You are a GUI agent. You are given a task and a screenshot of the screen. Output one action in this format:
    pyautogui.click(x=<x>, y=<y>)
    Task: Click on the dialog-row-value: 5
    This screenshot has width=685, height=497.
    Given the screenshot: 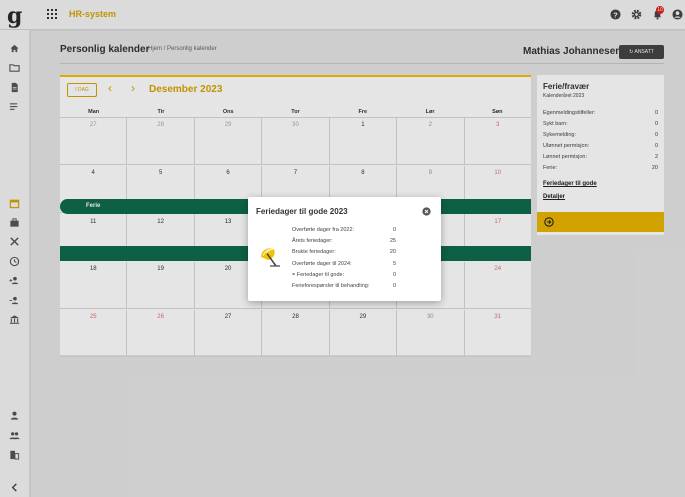 What is the action you would take?
    pyautogui.click(x=394, y=264)
    